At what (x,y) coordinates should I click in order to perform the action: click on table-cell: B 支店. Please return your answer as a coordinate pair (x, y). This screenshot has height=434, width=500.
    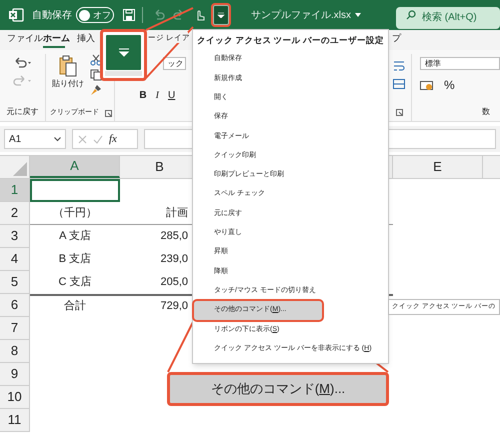
    Looking at the image, I should click on (75, 259).